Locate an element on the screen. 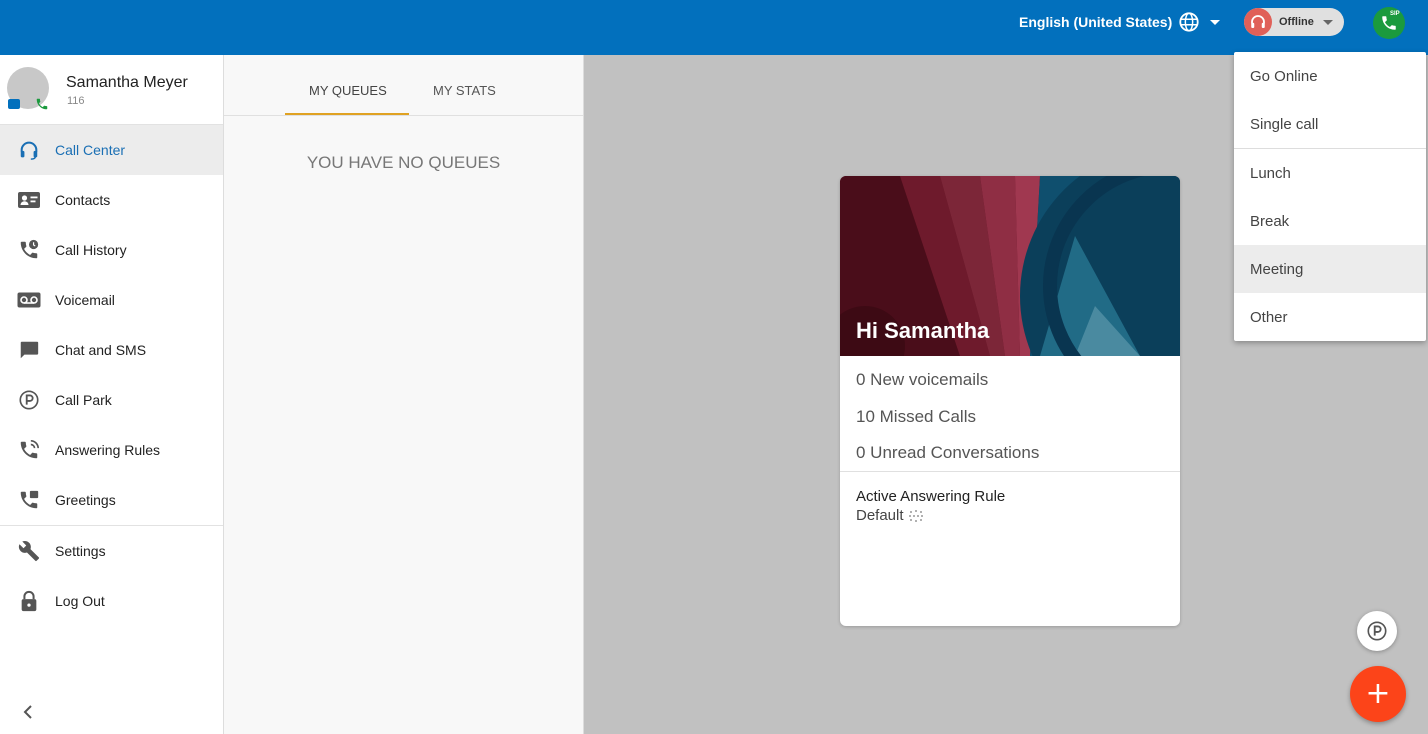  menu-item-meeting: Meeting is located at coordinates (1330, 269).